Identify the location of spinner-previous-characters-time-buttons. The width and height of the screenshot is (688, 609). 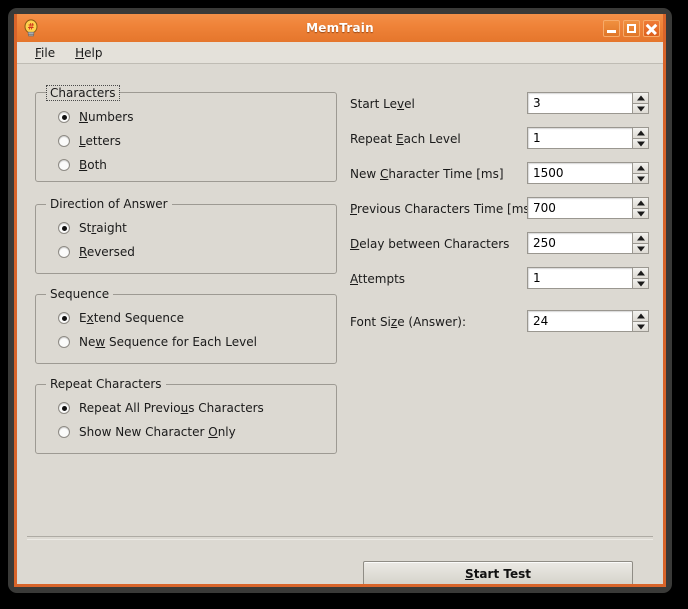
(640, 208).